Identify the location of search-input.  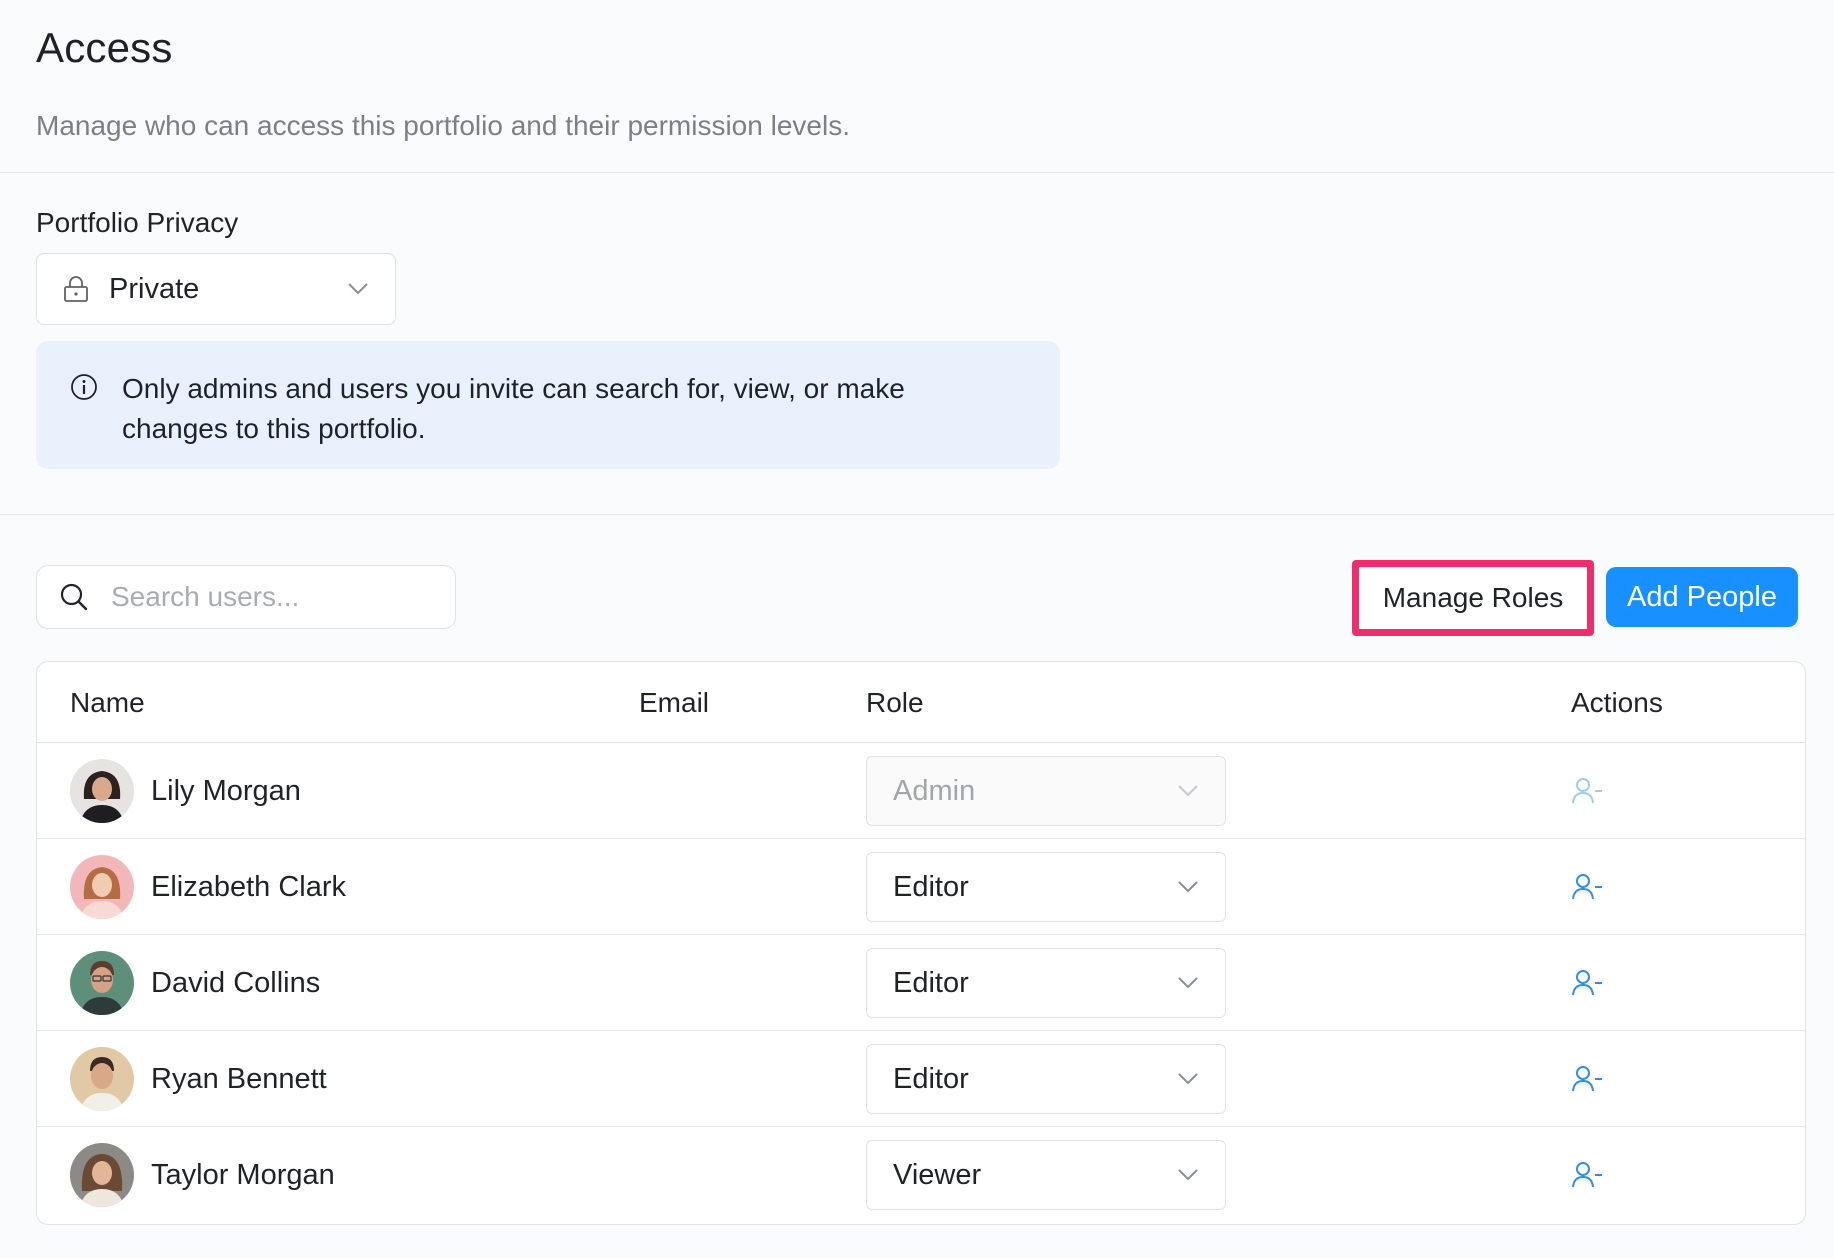
(271, 597).